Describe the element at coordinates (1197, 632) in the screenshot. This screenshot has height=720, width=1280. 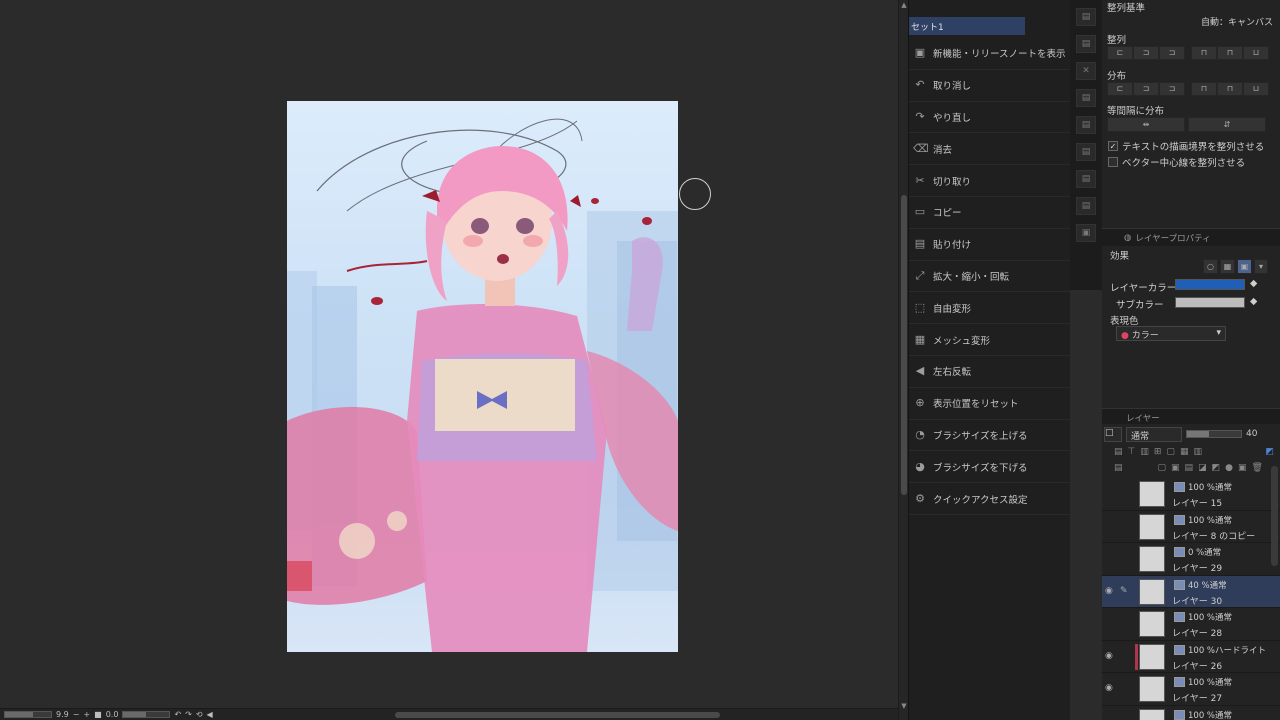
I see `layer-name: レイヤー 28` at that location.